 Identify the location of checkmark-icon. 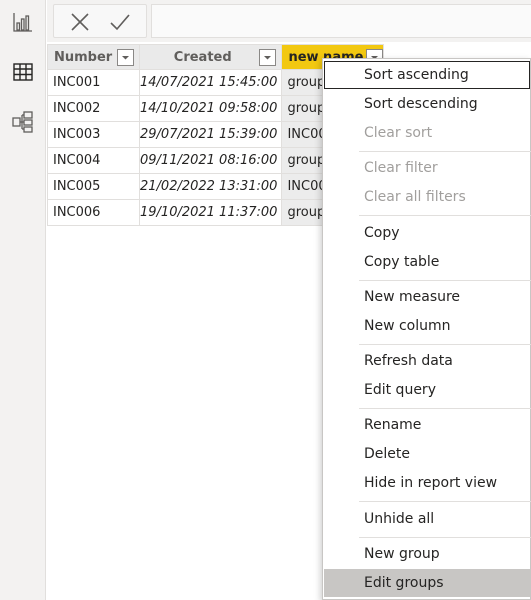
(120, 22).